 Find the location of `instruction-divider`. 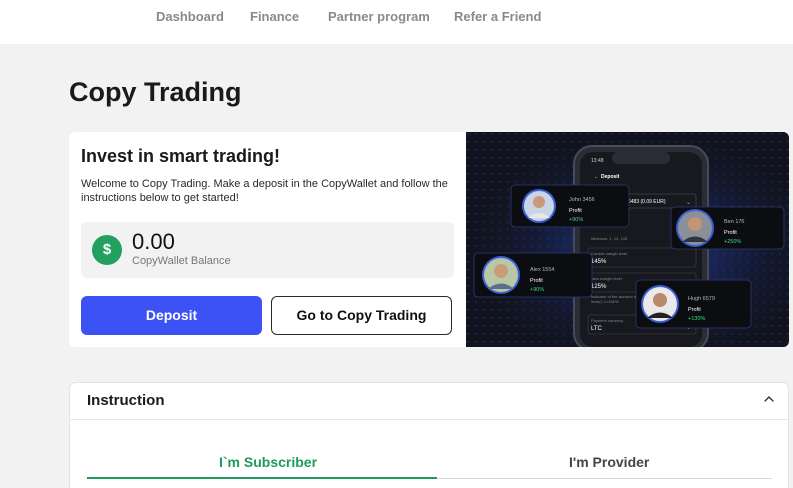

instruction-divider is located at coordinates (429, 419).